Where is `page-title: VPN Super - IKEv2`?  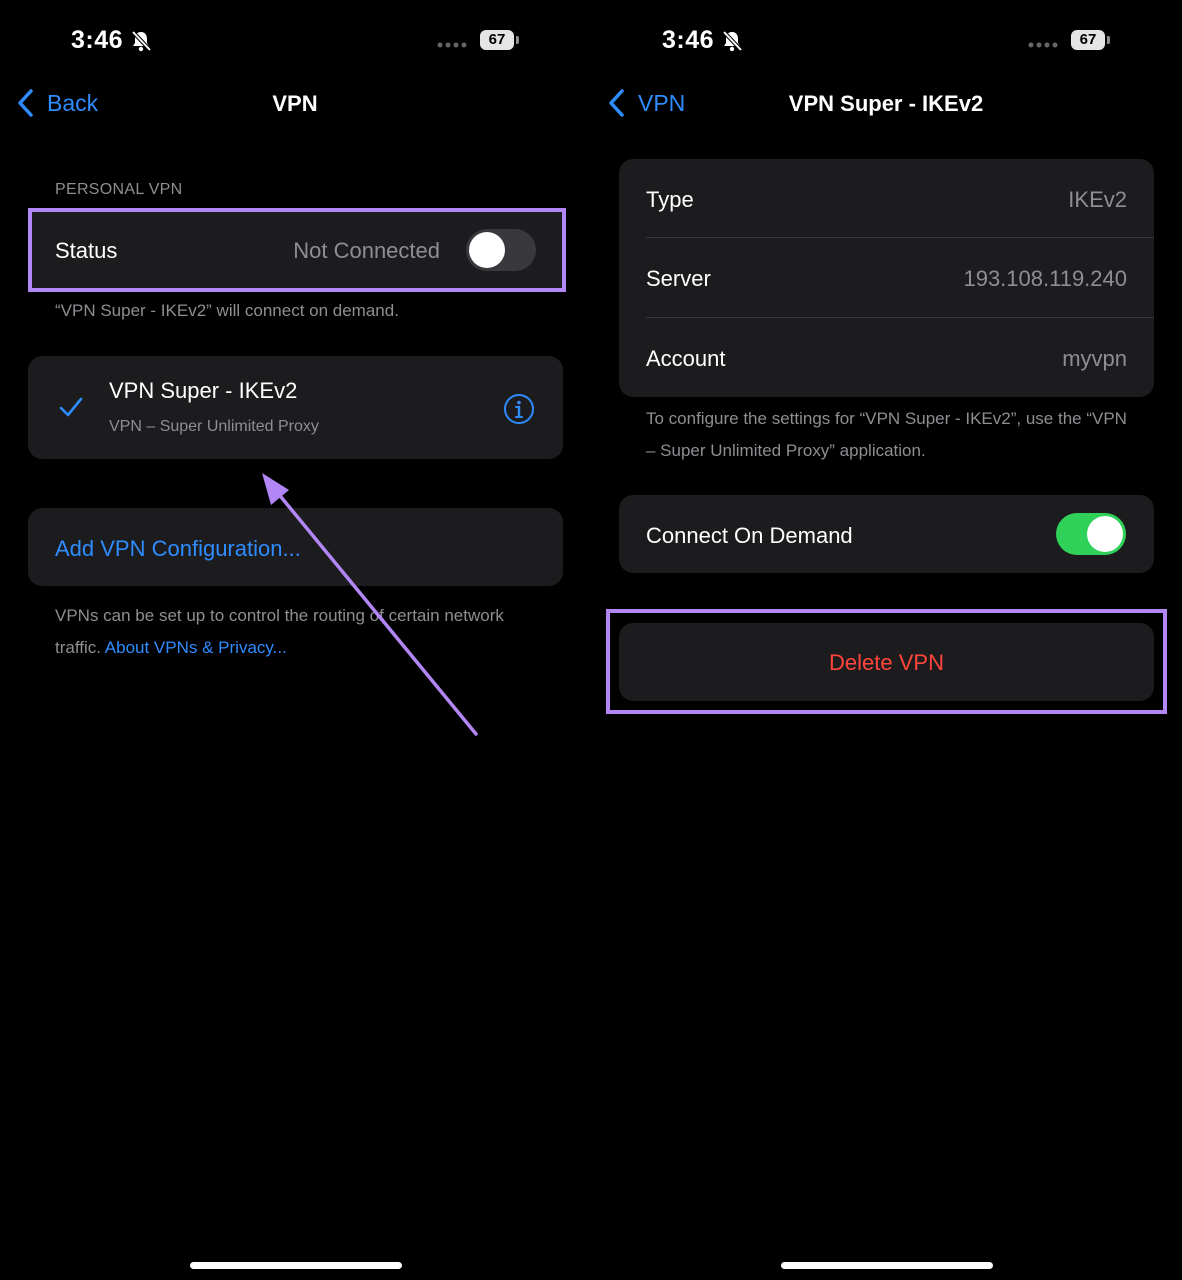
page-title: VPN Super - IKEv2 is located at coordinates (886, 103).